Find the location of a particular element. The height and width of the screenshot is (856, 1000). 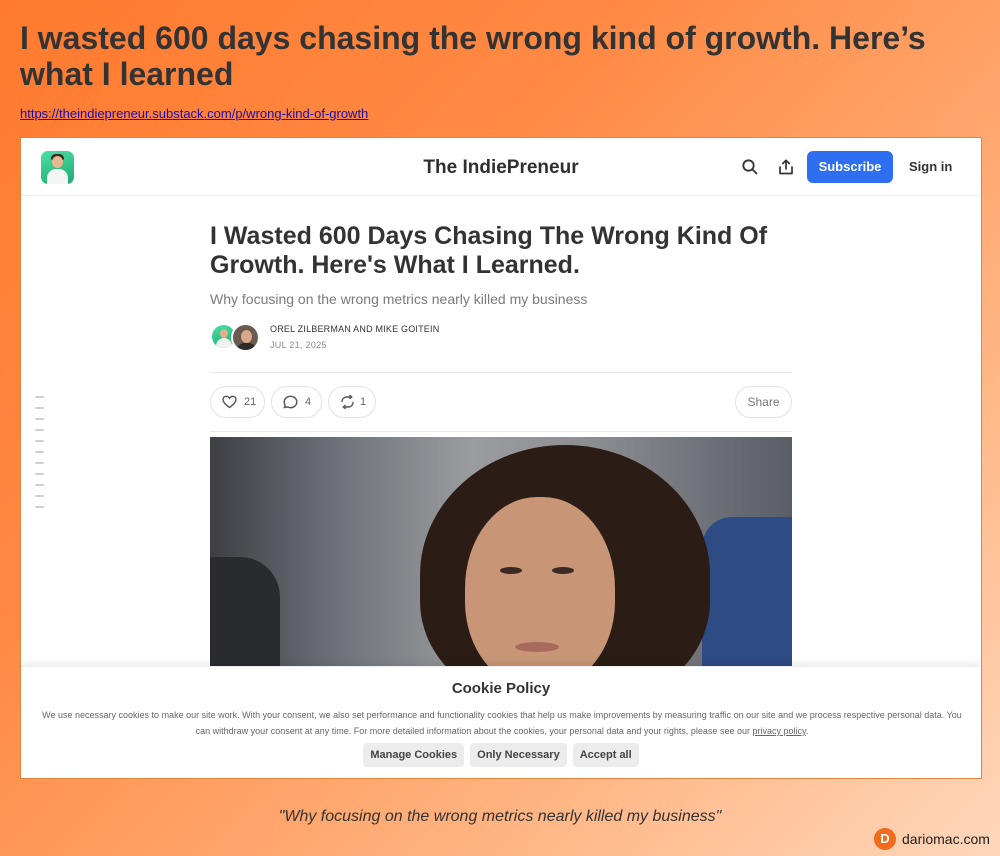

restack-button: 1 is located at coordinates (352, 402).